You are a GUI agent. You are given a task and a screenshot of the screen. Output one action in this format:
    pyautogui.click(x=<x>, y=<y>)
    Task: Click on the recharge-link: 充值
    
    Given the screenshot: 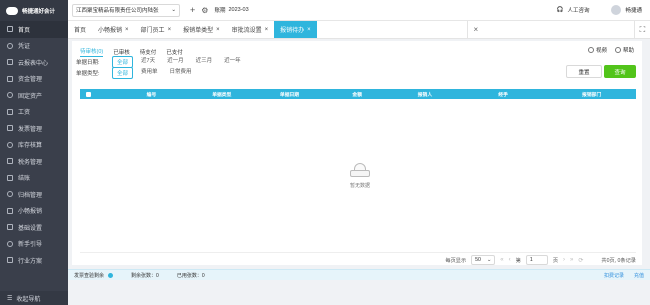 What is the action you would take?
    pyautogui.click(x=639, y=275)
    